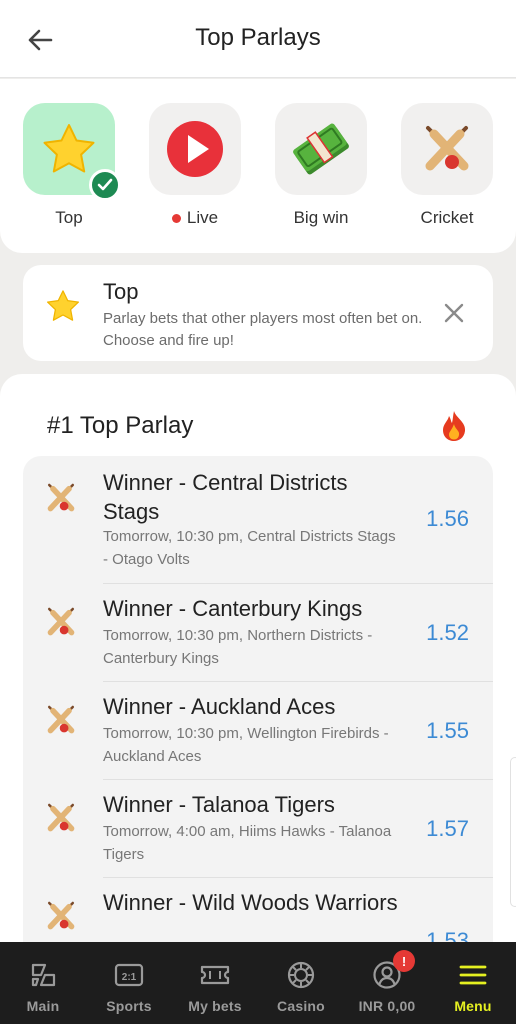 Image resolution: width=516 pixels, height=1024 pixels. I want to click on nav-label: My bets, so click(215, 1006).